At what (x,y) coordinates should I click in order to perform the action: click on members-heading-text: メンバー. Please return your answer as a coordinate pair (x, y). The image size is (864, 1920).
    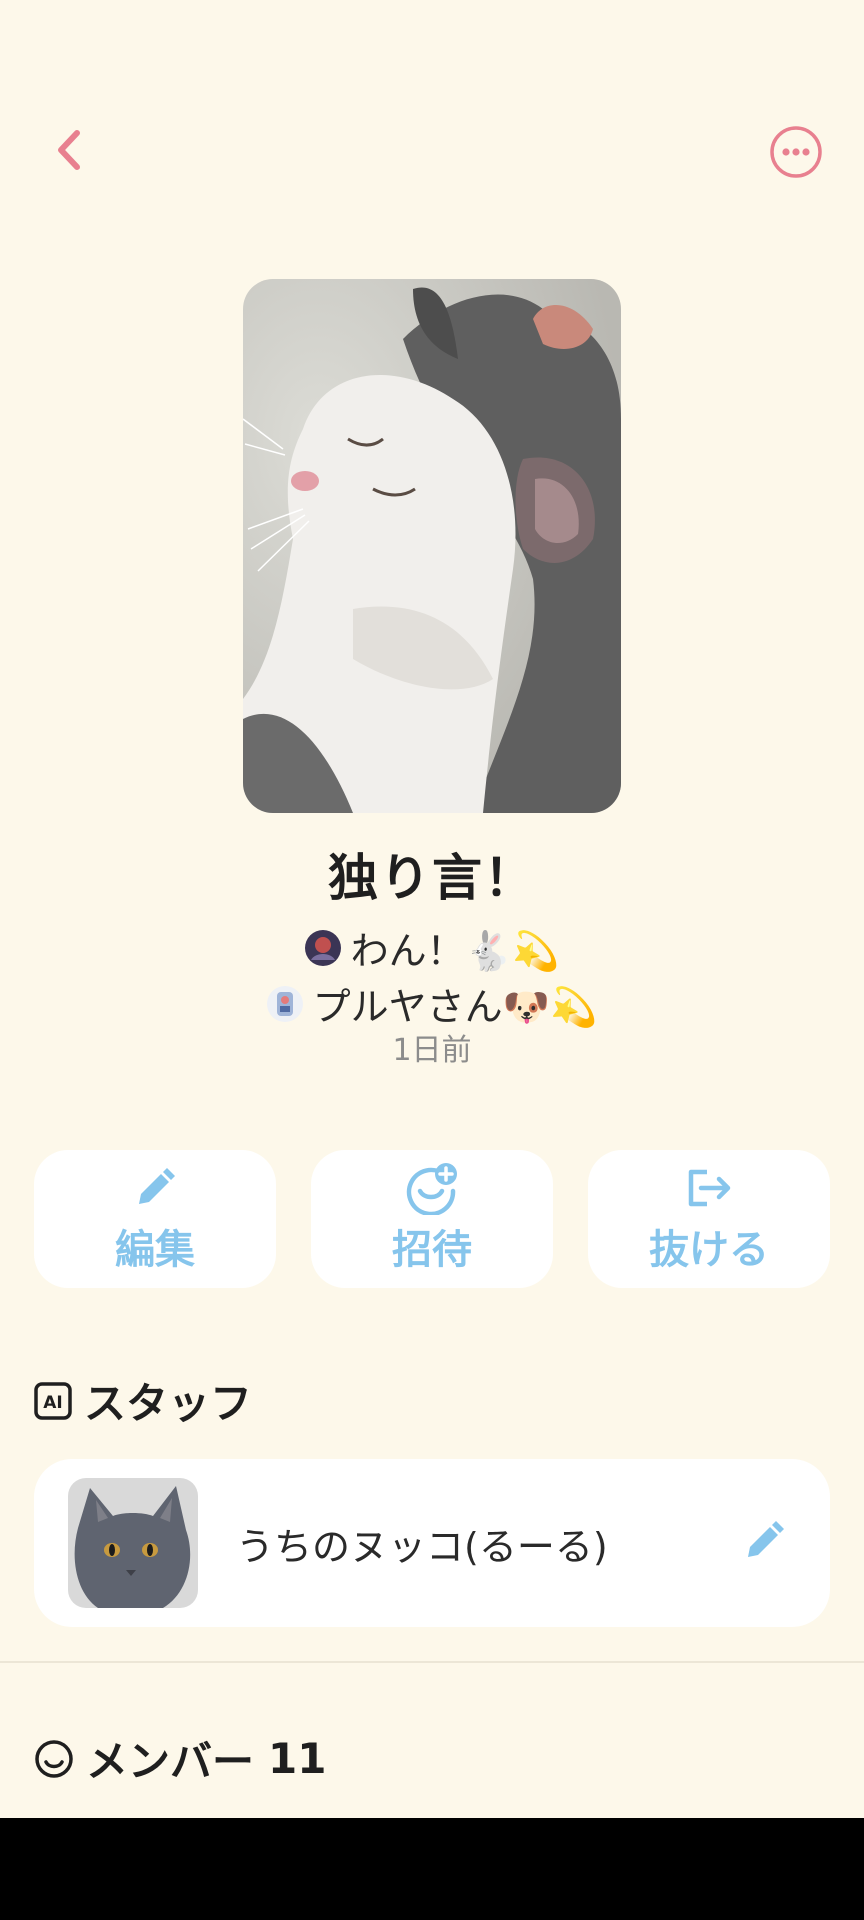
    Looking at the image, I should click on (170, 1761).